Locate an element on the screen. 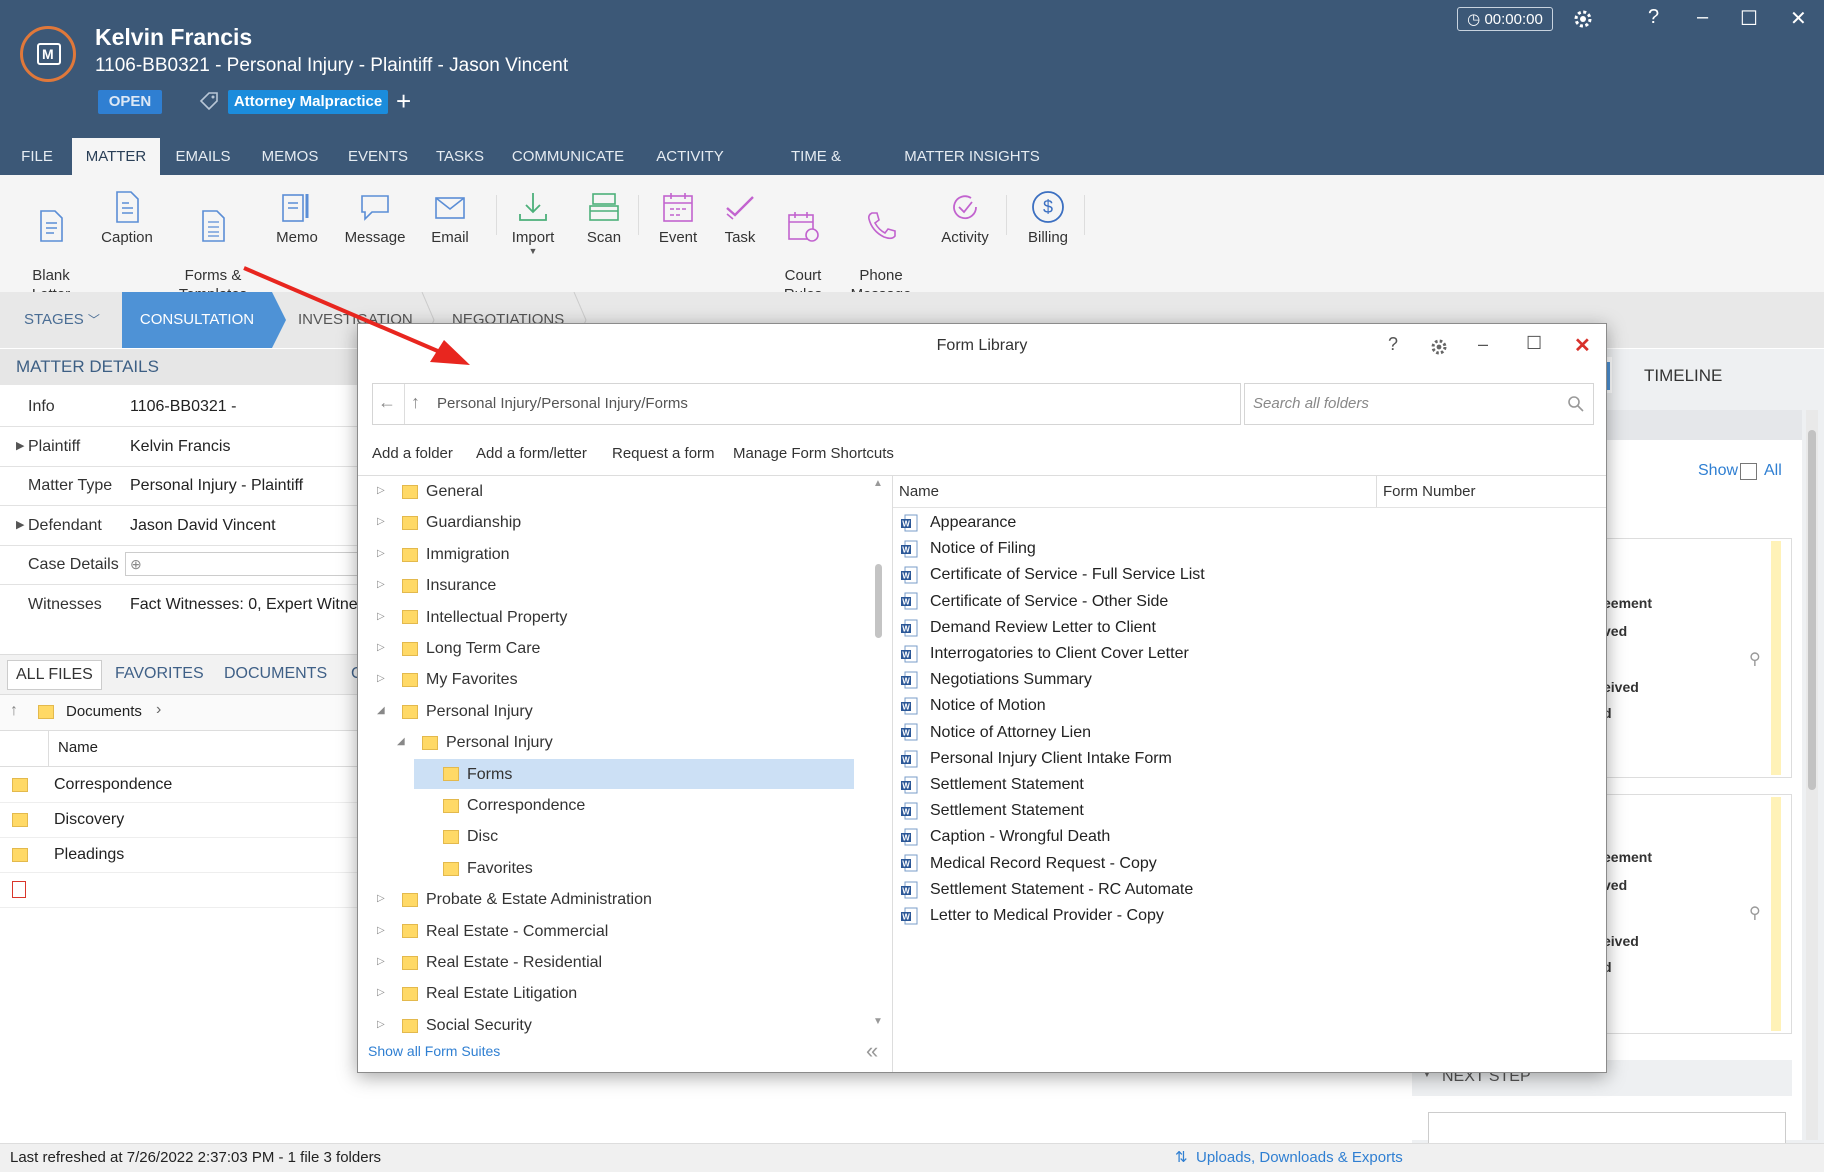 This screenshot has height=1172, width=1824. minimize-icon: – is located at coordinates (1702, 17).